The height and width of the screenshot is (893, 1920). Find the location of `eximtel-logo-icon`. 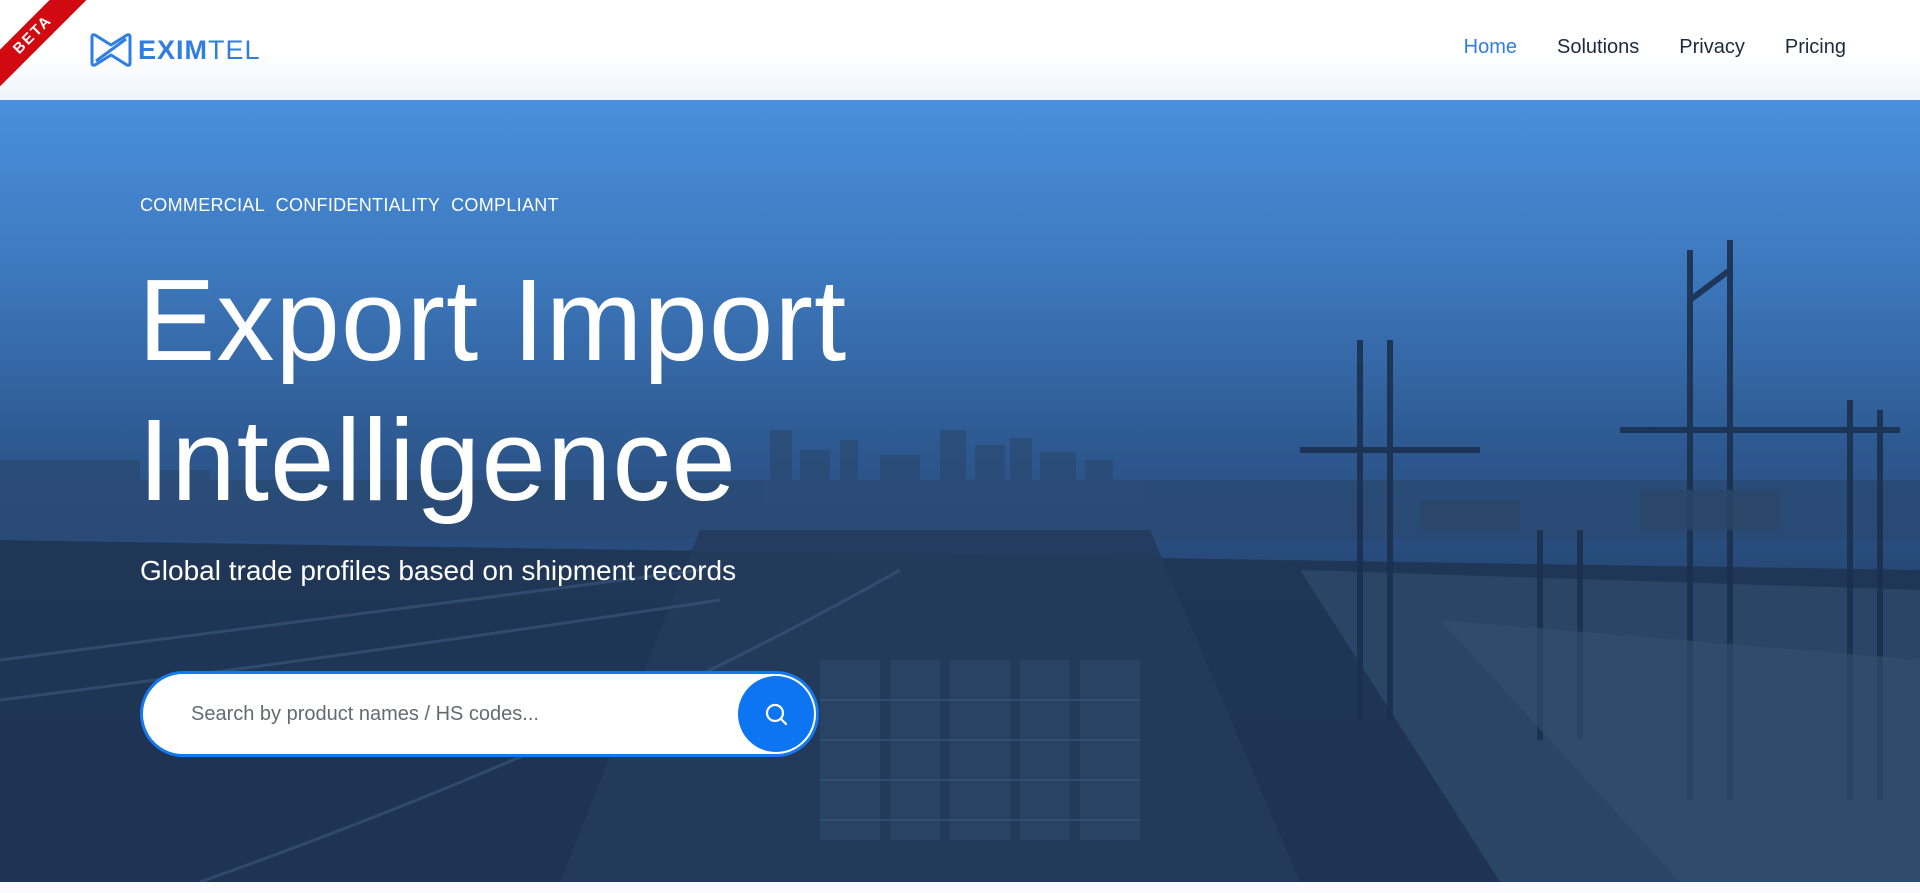

eximtel-logo-icon is located at coordinates (111, 50).